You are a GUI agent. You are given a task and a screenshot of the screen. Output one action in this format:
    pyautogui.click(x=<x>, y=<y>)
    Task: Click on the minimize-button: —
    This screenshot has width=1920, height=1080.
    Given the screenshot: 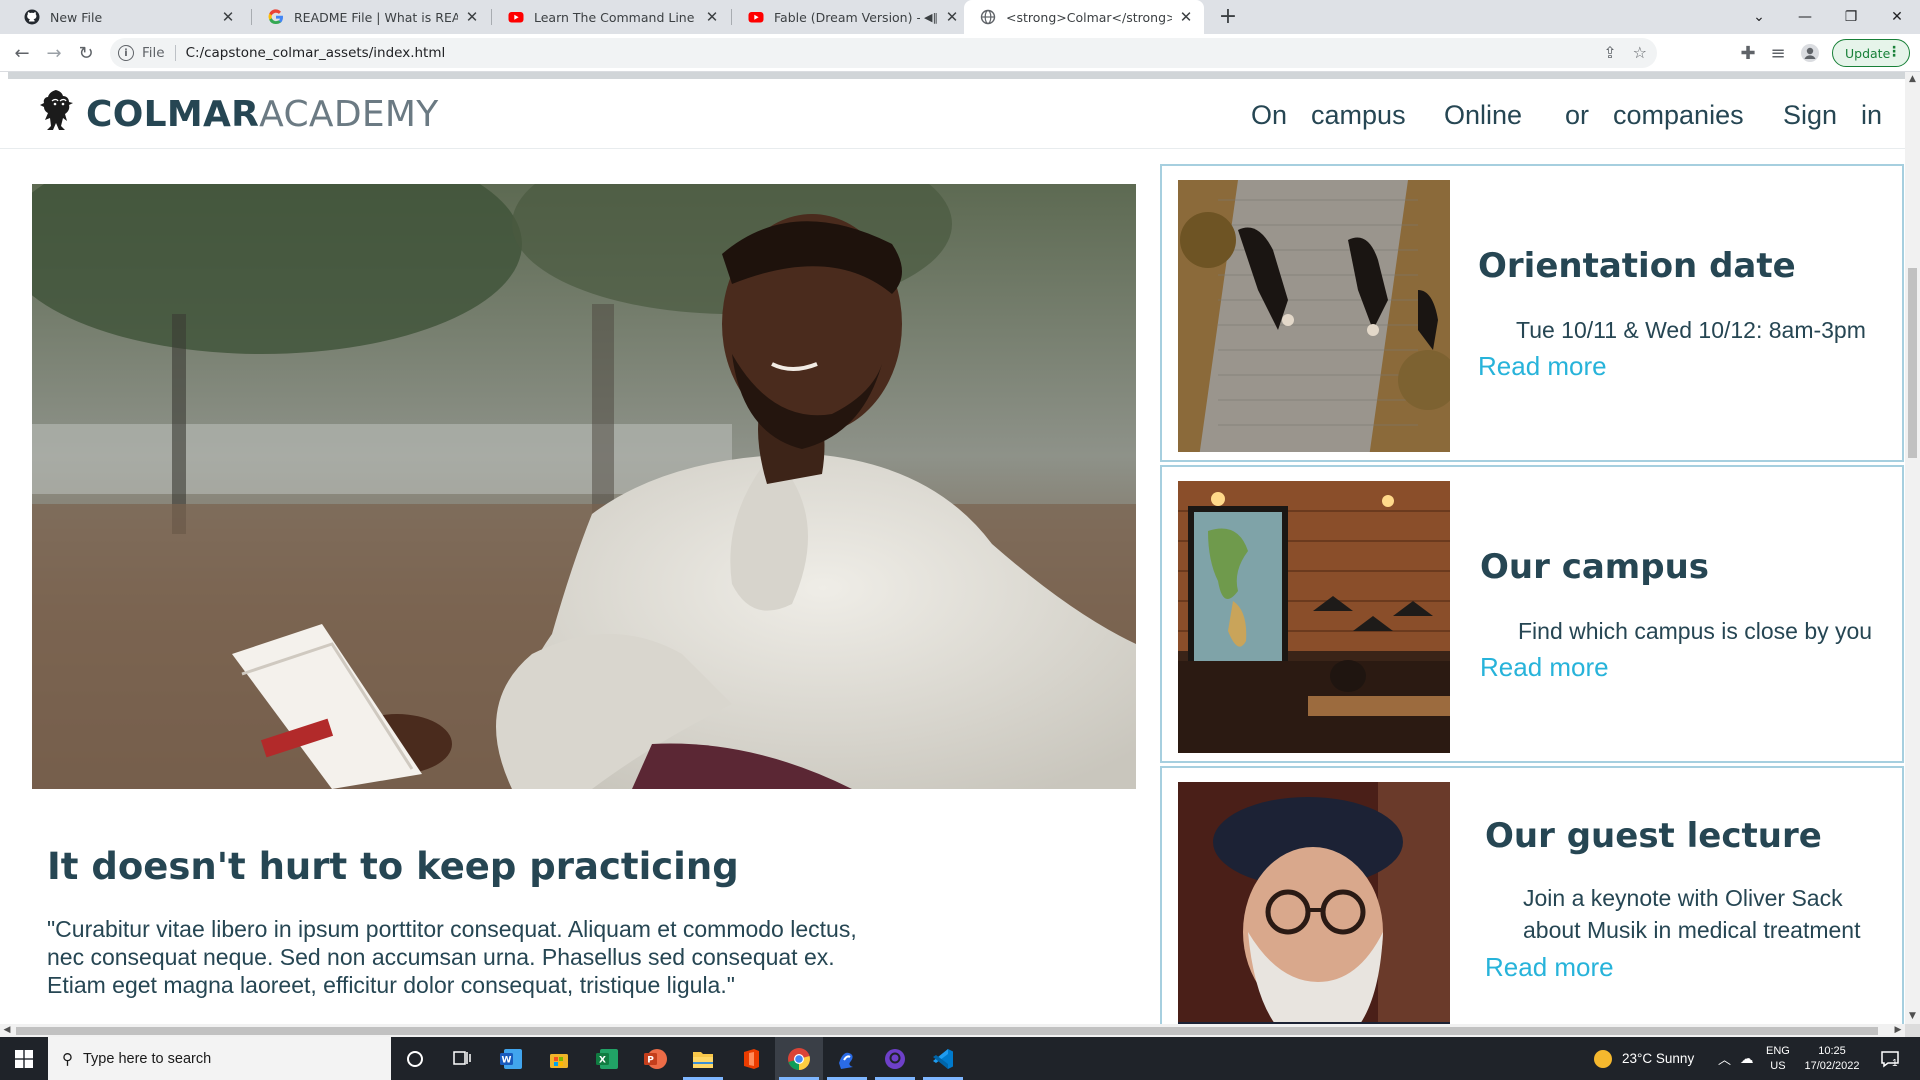 What is the action you would take?
    pyautogui.click(x=1805, y=17)
    